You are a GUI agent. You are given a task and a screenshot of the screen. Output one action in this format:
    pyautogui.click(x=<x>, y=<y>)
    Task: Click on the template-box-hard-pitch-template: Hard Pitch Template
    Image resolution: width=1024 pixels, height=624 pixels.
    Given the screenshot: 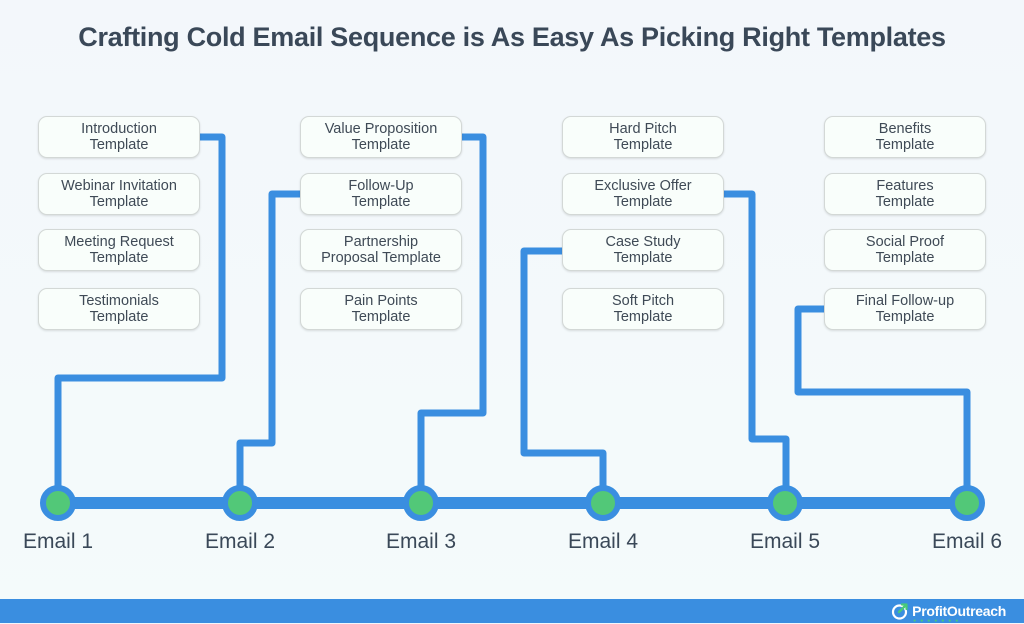 What is the action you would take?
    pyautogui.click(x=643, y=137)
    